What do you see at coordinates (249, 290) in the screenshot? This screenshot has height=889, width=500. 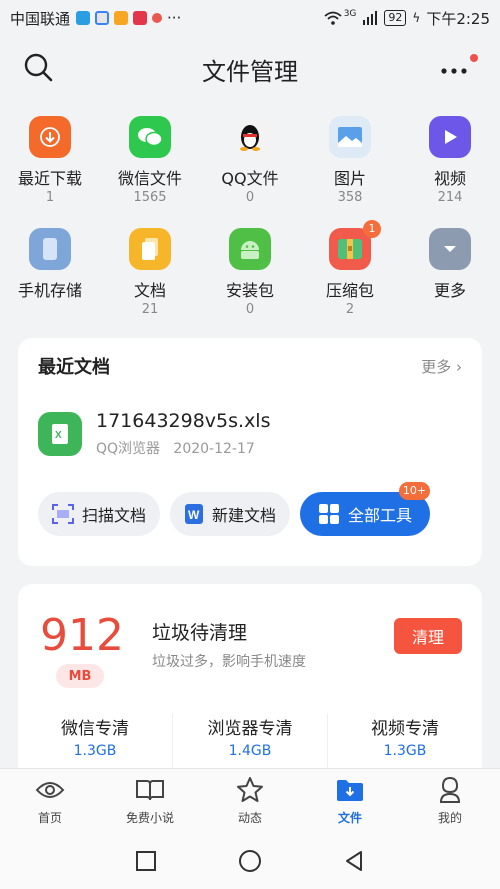 I see `category-label: 安装包` at bounding box center [249, 290].